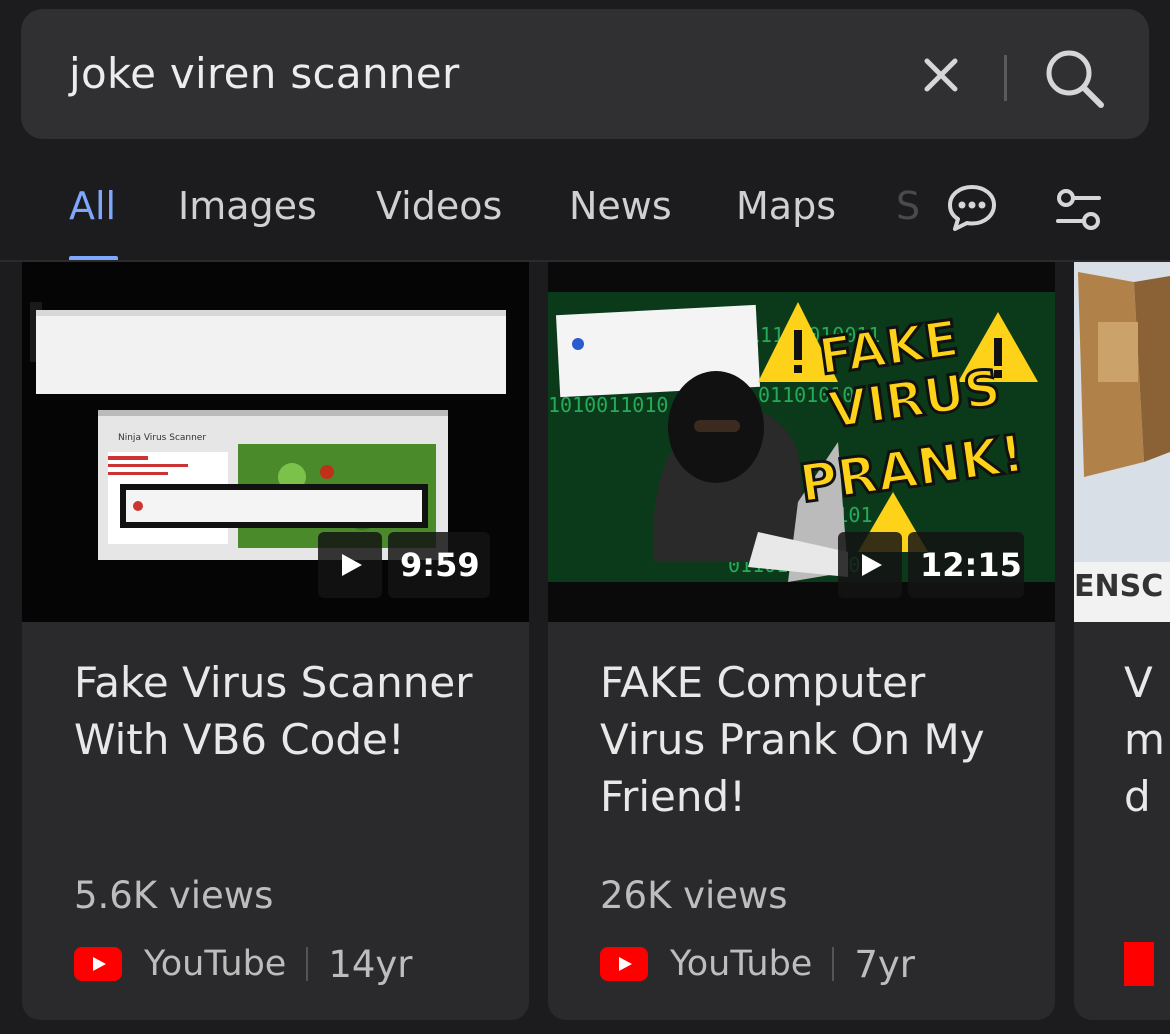 This screenshot has width=1170, height=1034. Describe the element at coordinates (264, 73) in the screenshot. I see `search-input: joke viren scanner` at that location.